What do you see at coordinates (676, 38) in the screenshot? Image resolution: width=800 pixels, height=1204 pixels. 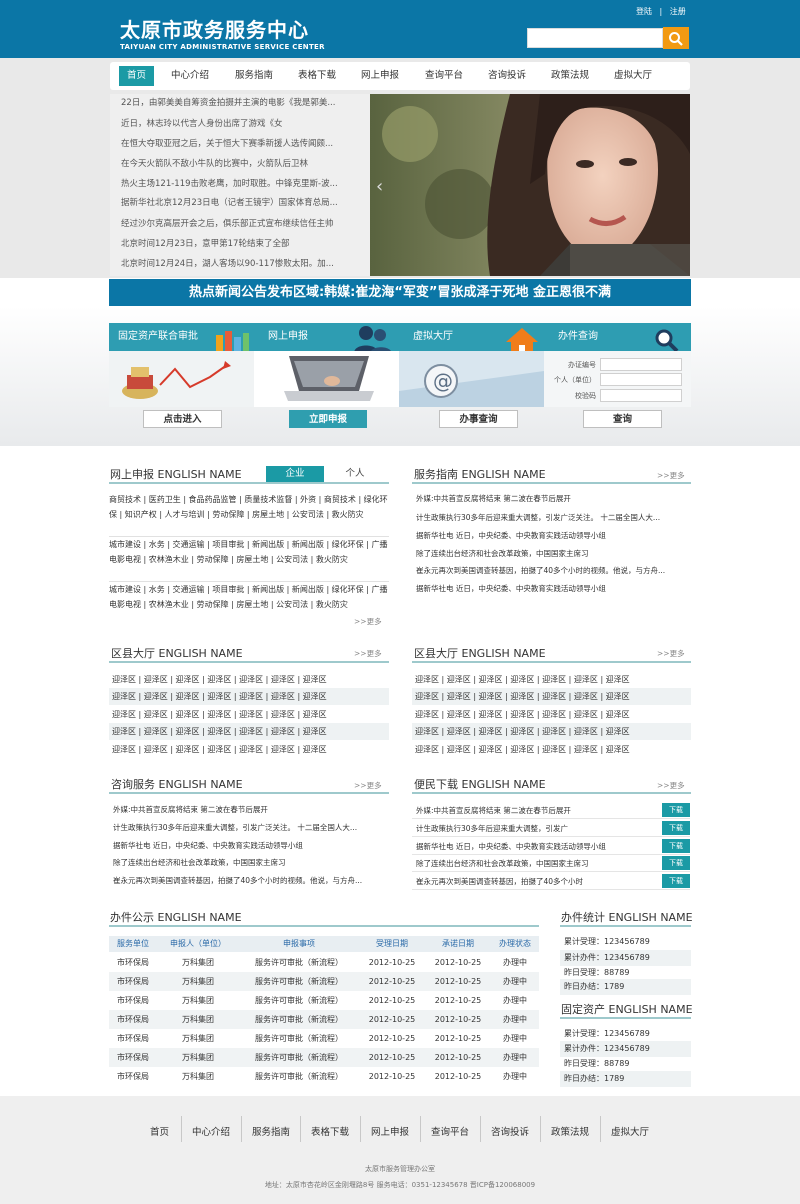 I see `search-button` at bounding box center [676, 38].